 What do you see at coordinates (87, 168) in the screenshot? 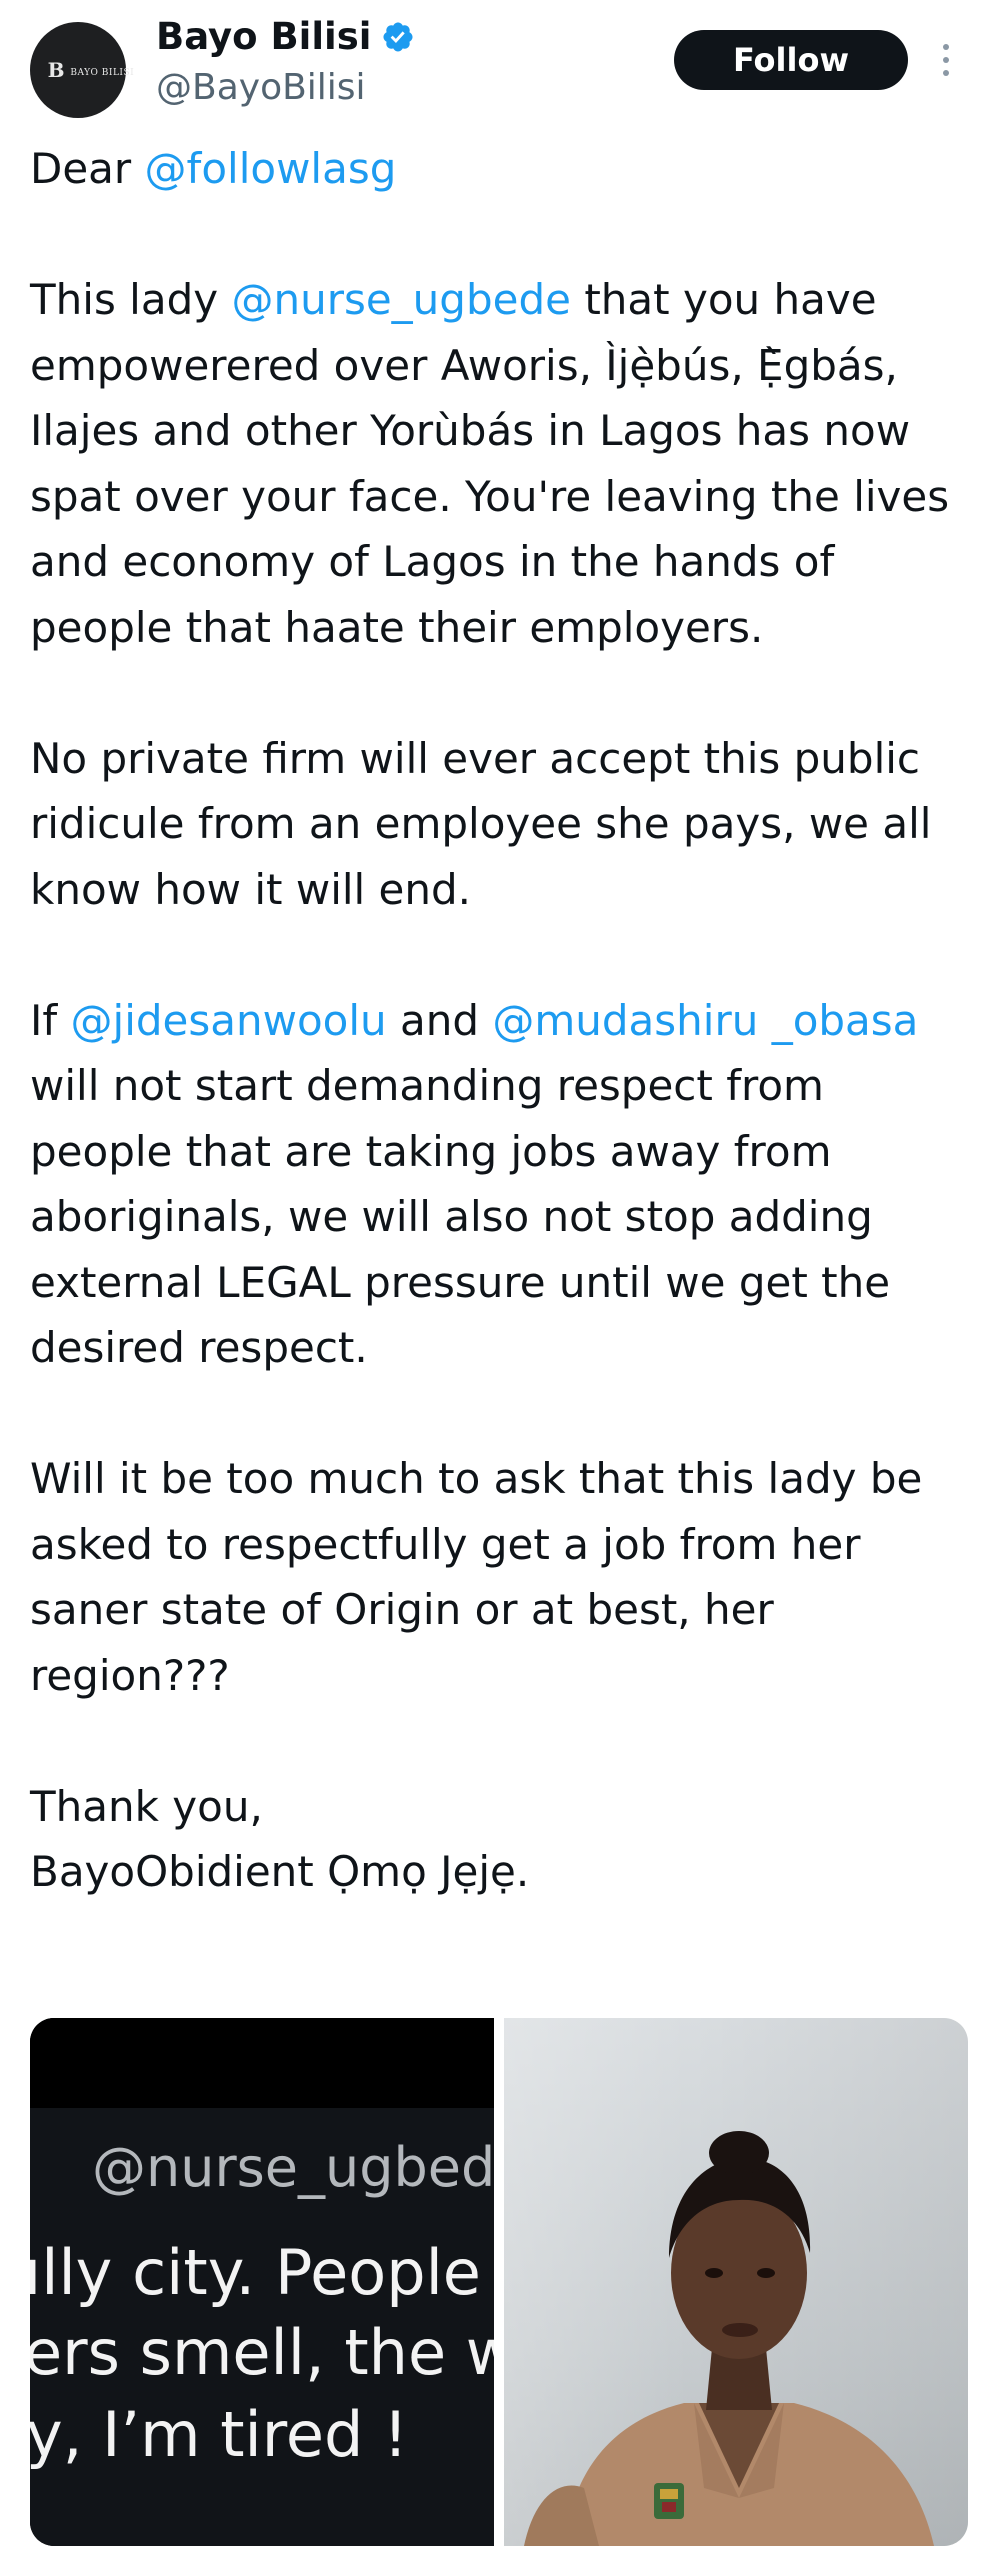
I see `text-span: Dear` at bounding box center [87, 168].